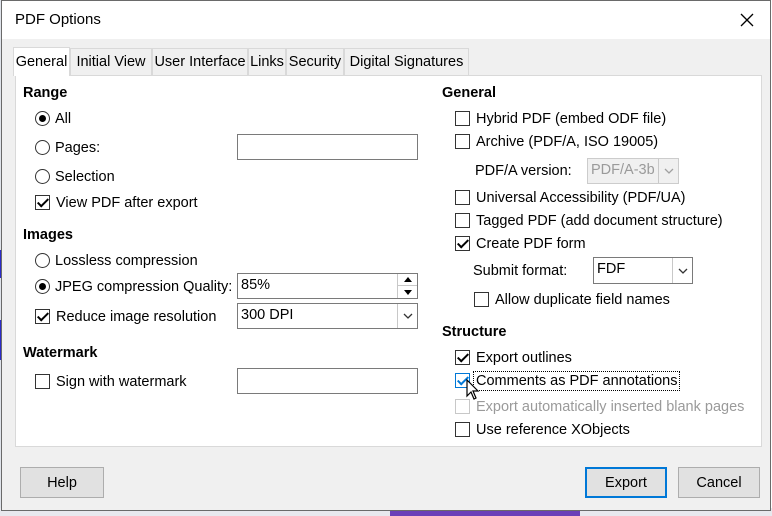  Describe the element at coordinates (462, 220) in the screenshot. I see `tagged-pdf-checkbox` at that location.